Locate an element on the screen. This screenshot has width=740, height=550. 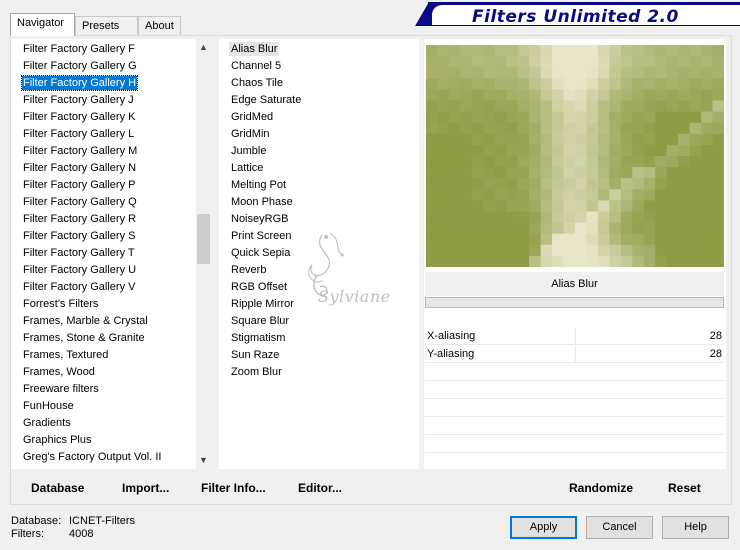
param-row-x-aliasing: X-aliasing 28 is located at coordinates (574, 336).